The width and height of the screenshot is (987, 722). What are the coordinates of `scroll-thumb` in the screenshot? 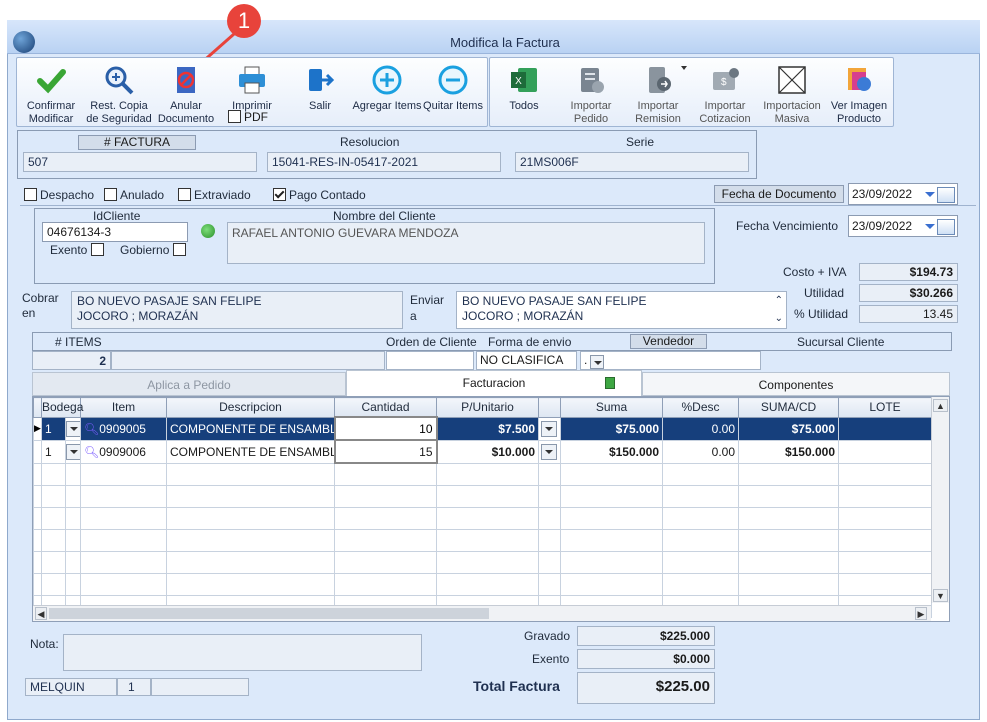 It's located at (269, 613).